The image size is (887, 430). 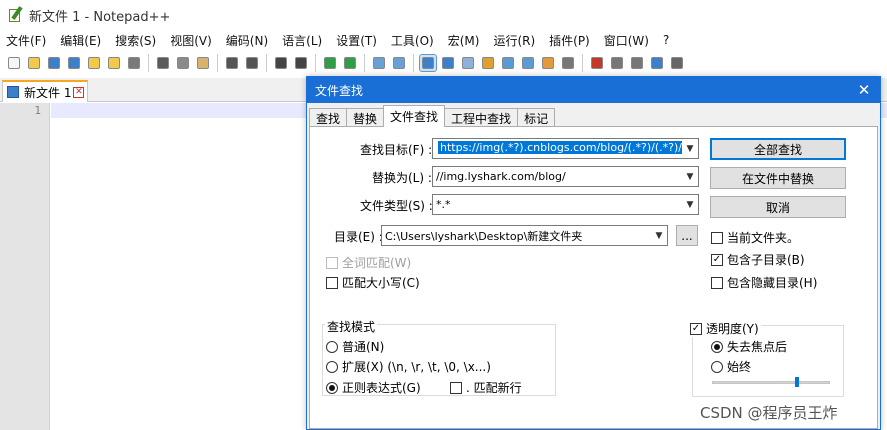 I want to click on always-radio: 始终, so click(x=731, y=366).